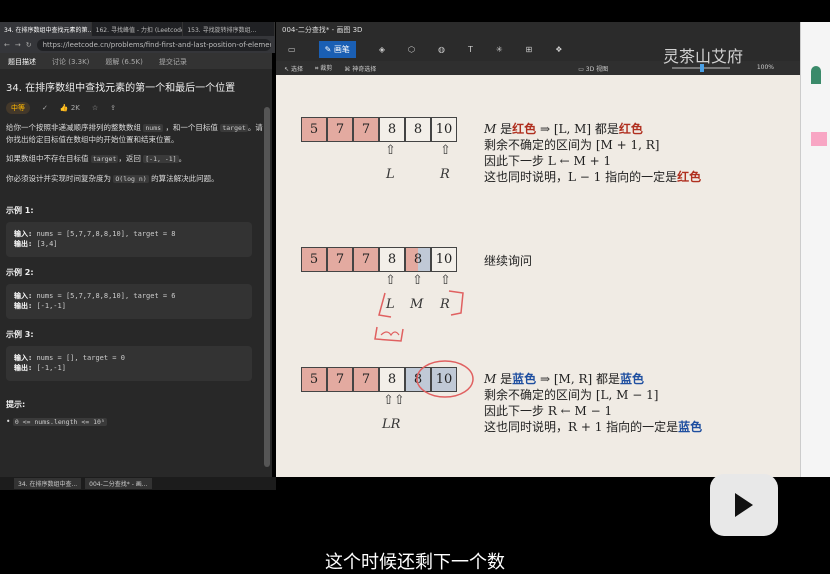  I want to click on explanation-text: 继续询问, so click(508, 261).